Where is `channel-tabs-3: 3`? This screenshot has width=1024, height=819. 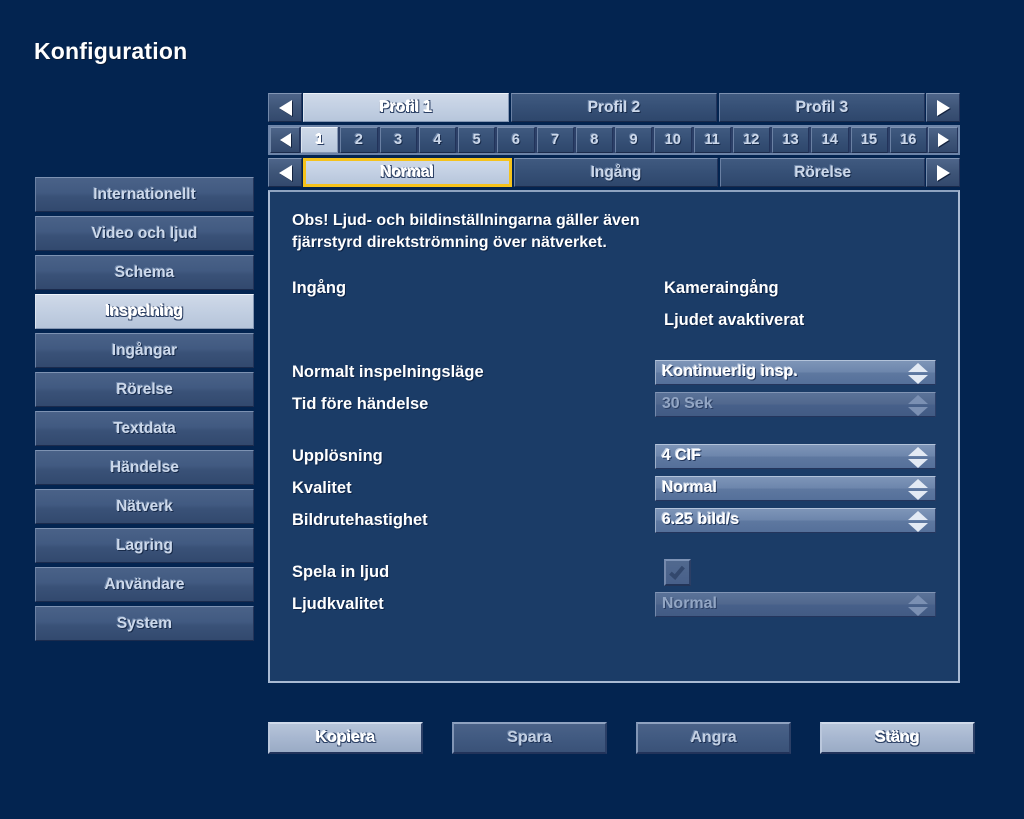
channel-tabs-3: 3 is located at coordinates (398, 140).